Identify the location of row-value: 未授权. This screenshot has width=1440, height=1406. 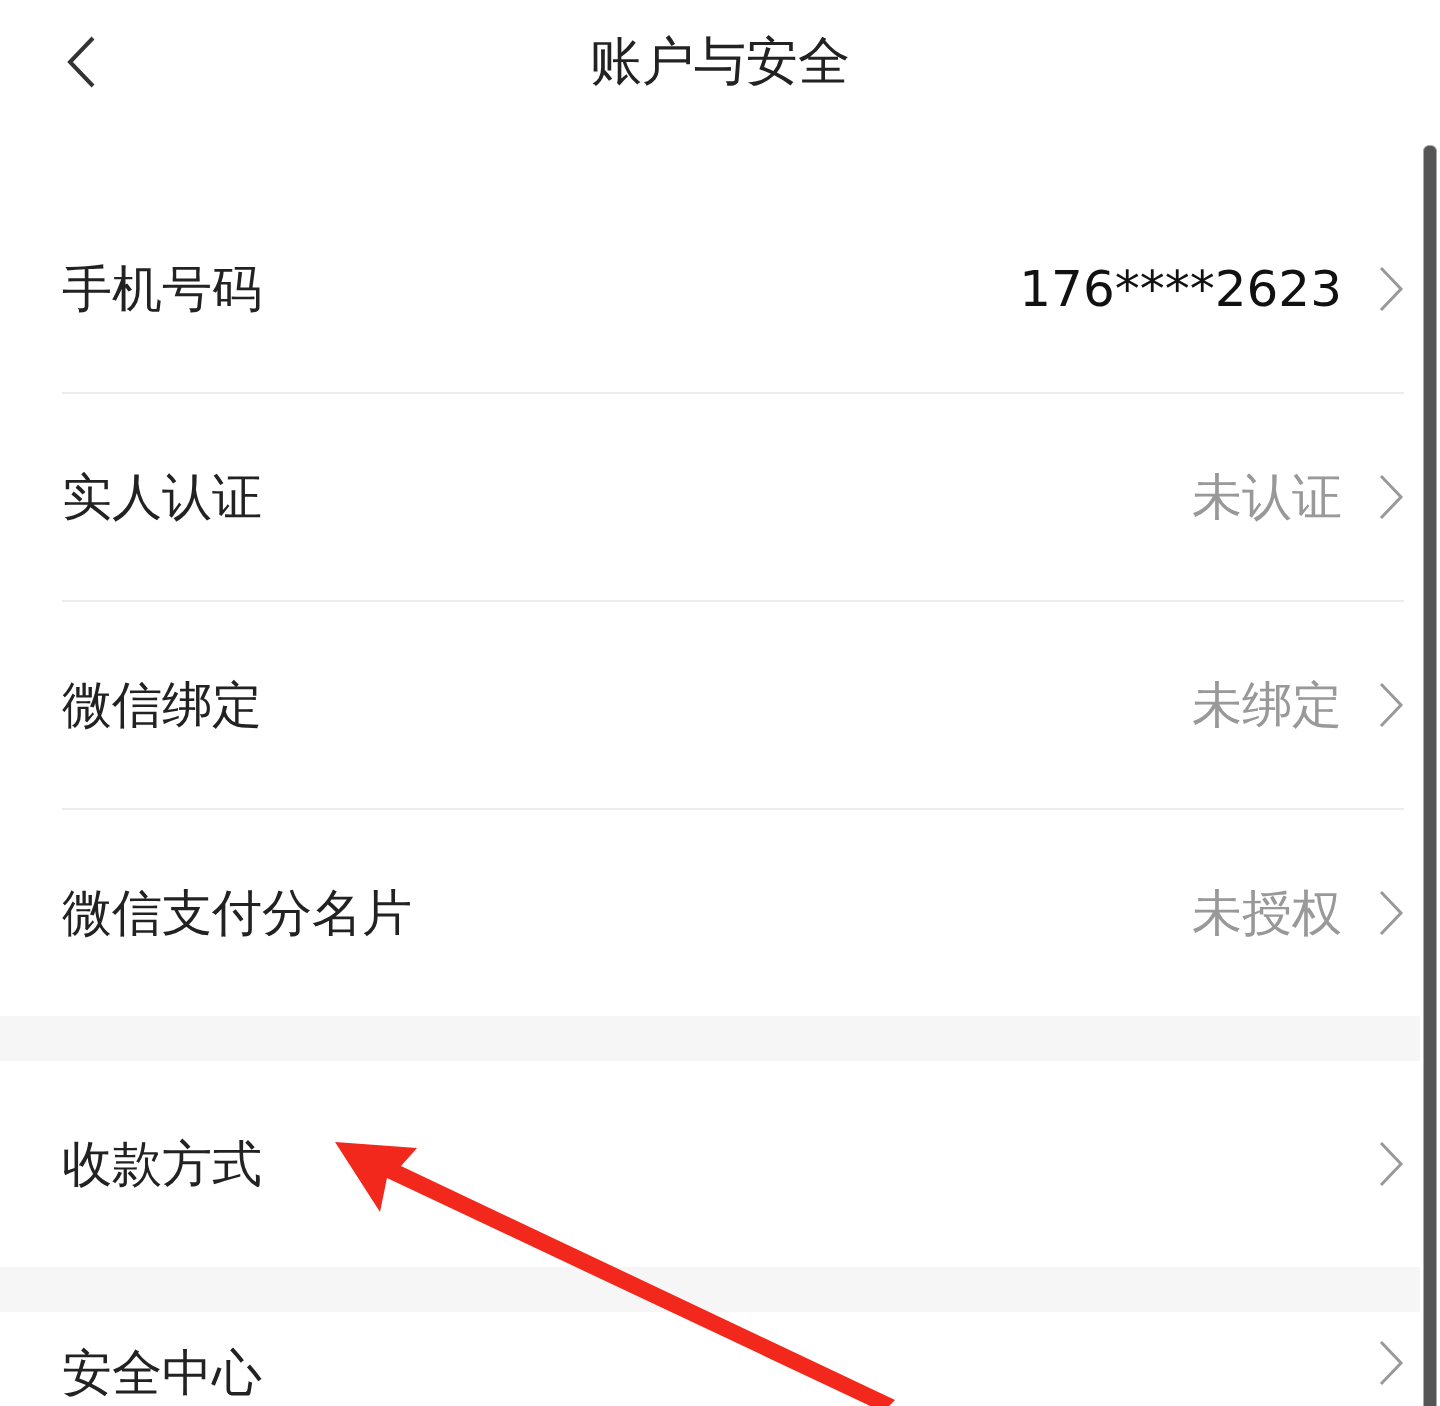
(1267, 913).